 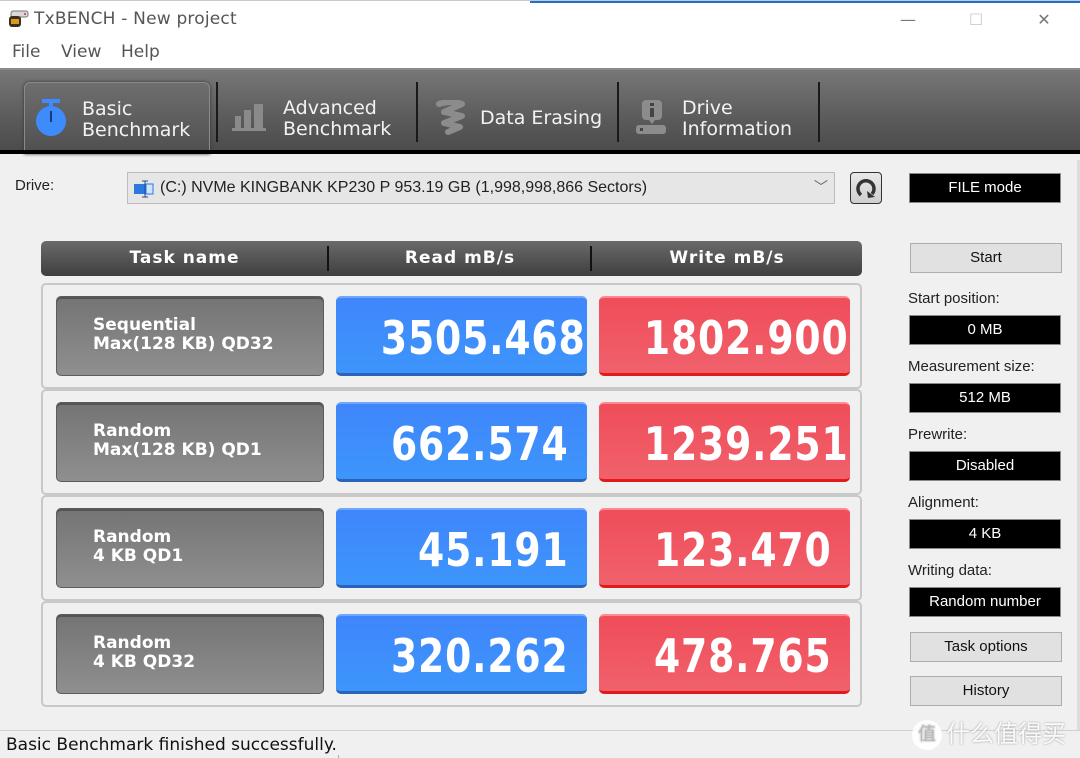 I want to click on task-button: Random 4 KB QD32, so click(x=190, y=654).